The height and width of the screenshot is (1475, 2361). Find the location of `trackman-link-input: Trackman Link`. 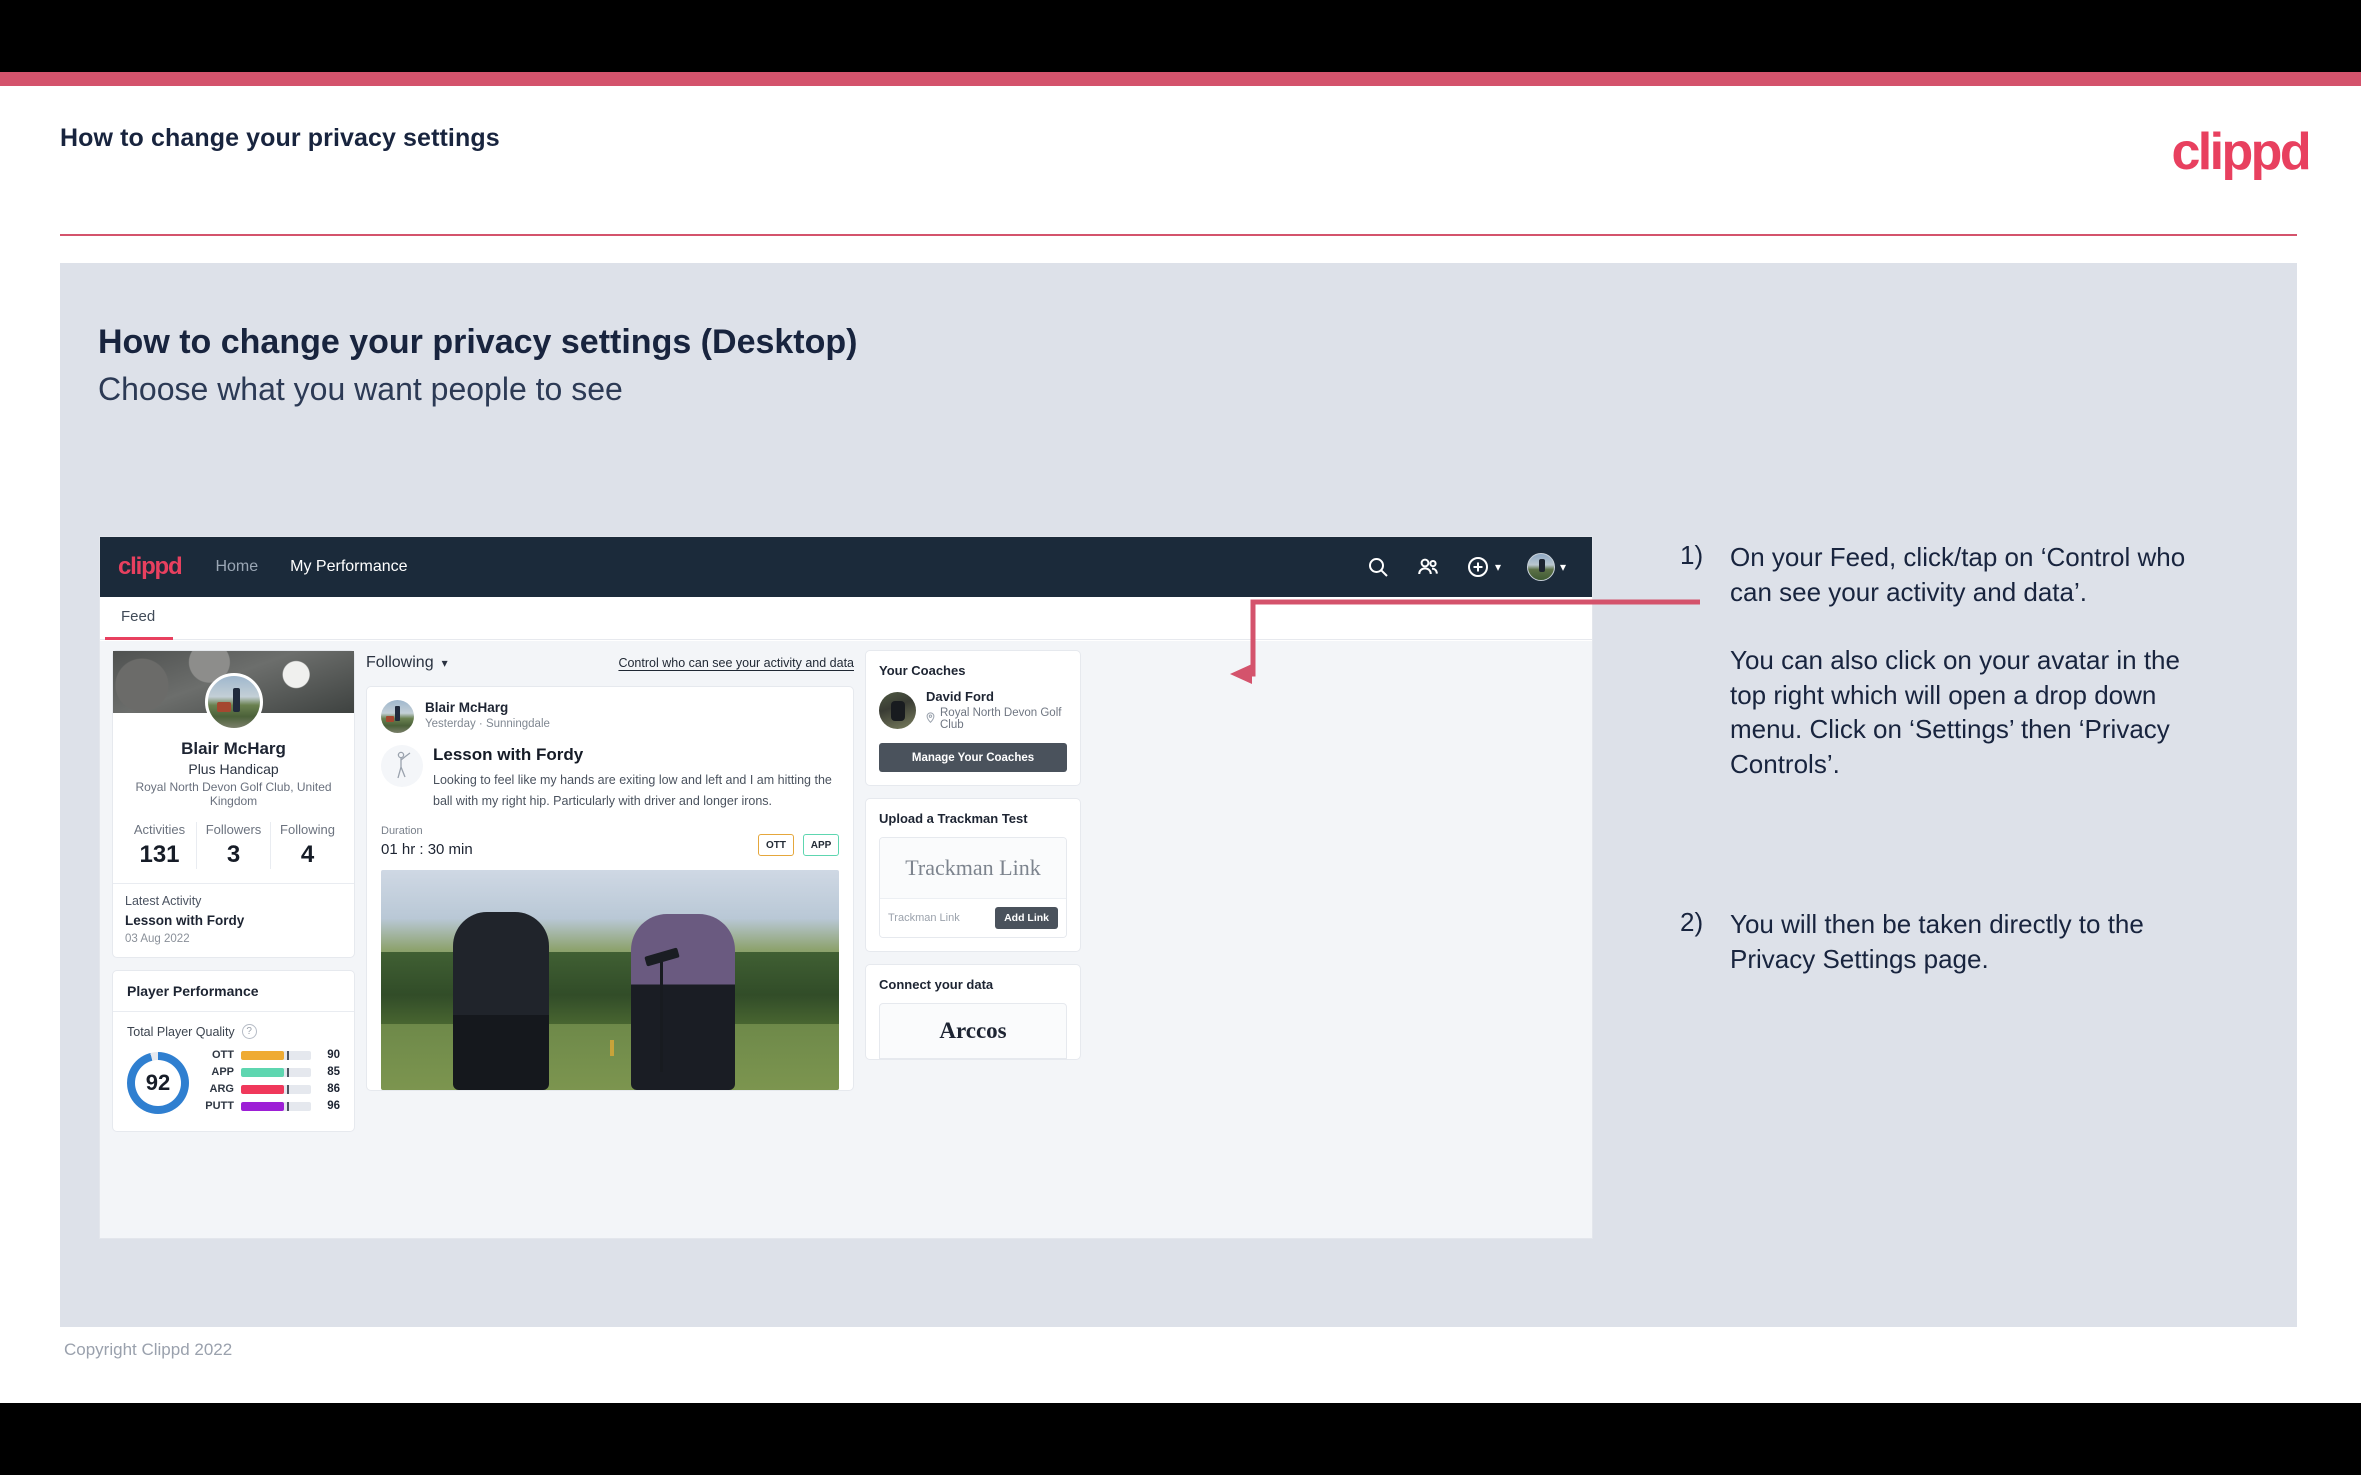

trackman-link-input: Trackman Link is located at coordinates (924, 918).